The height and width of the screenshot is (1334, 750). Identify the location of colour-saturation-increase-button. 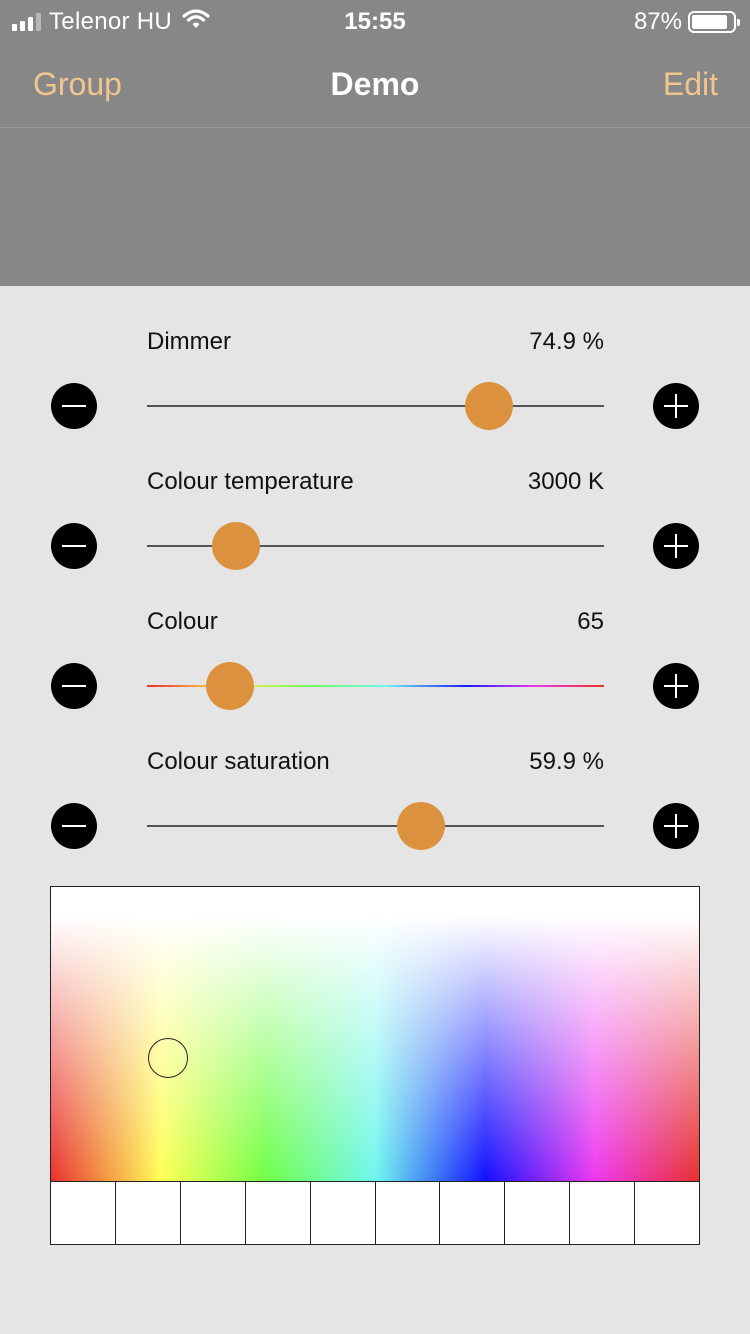
(676, 826).